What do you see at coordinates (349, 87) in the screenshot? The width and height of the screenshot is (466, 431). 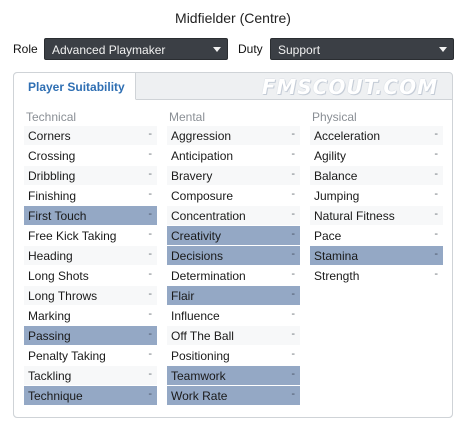 I see `watermark-logo: FMSCOUT.COM` at bounding box center [349, 87].